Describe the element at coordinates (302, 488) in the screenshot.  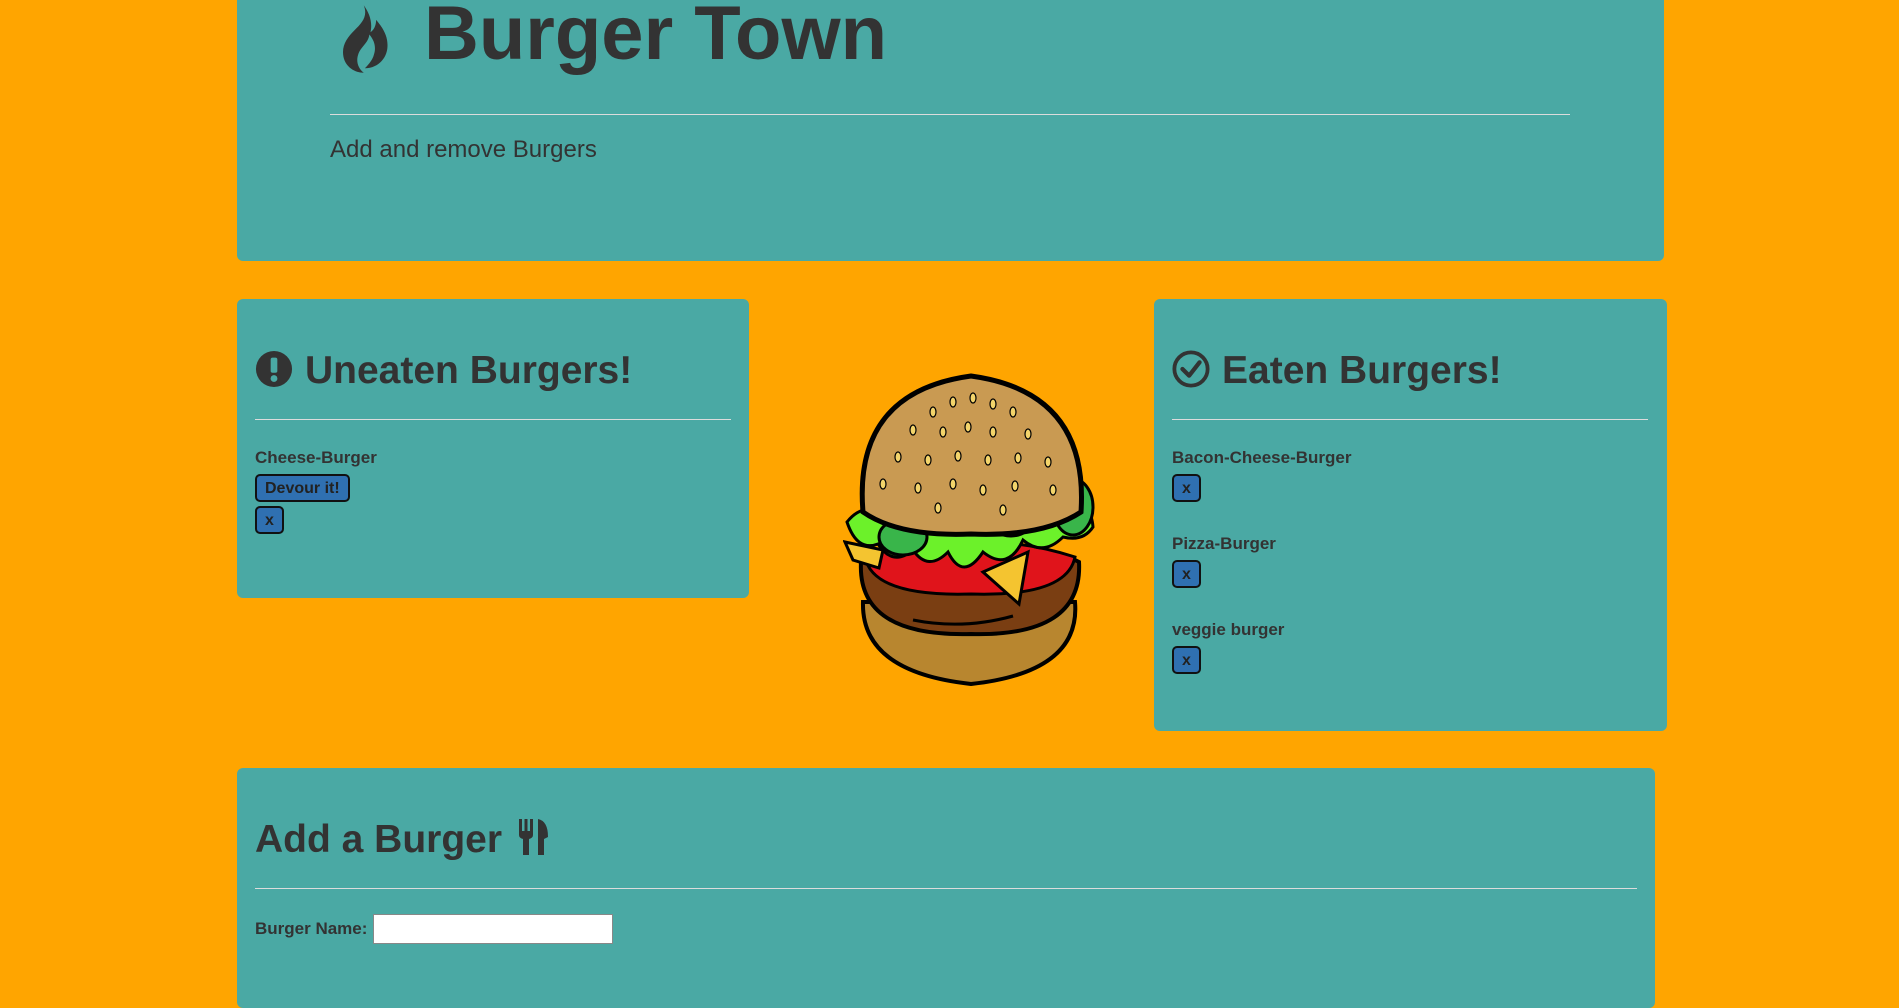
I see `devour-button: Devour it!` at that location.